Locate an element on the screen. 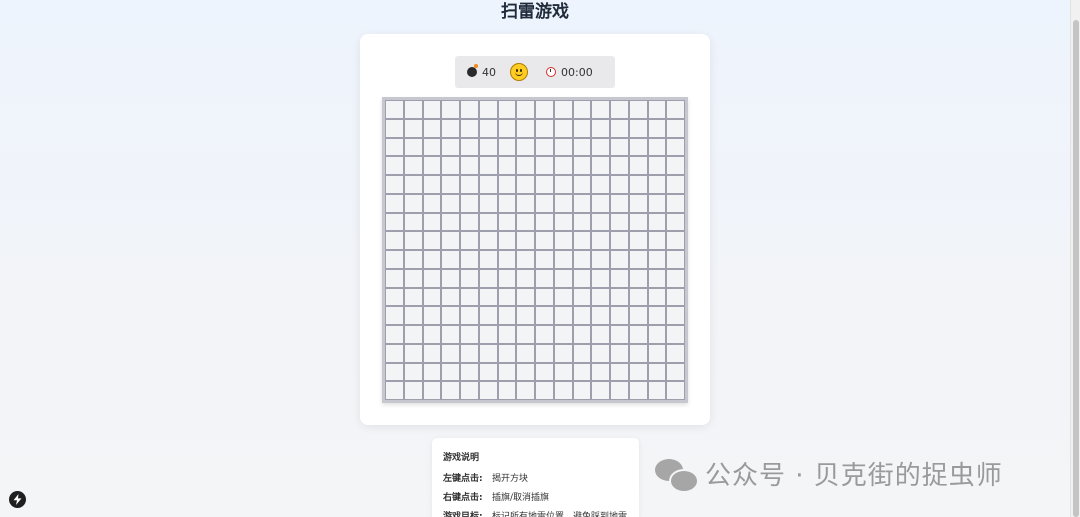  restart-smiley-button is located at coordinates (519, 72).